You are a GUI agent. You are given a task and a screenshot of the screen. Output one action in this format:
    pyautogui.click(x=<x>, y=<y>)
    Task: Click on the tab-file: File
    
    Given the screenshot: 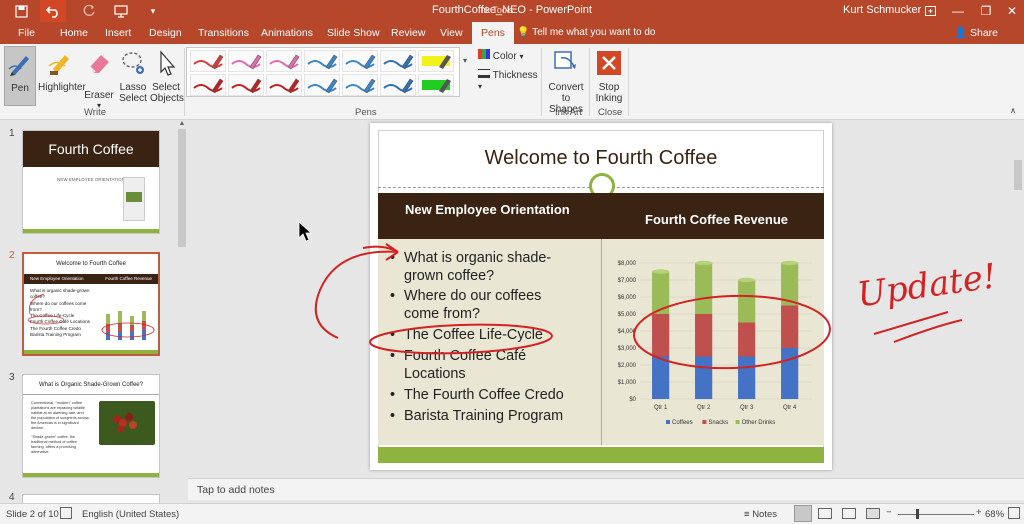 What is the action you would take?
    pyautogui.click(x=26, y=33)
    